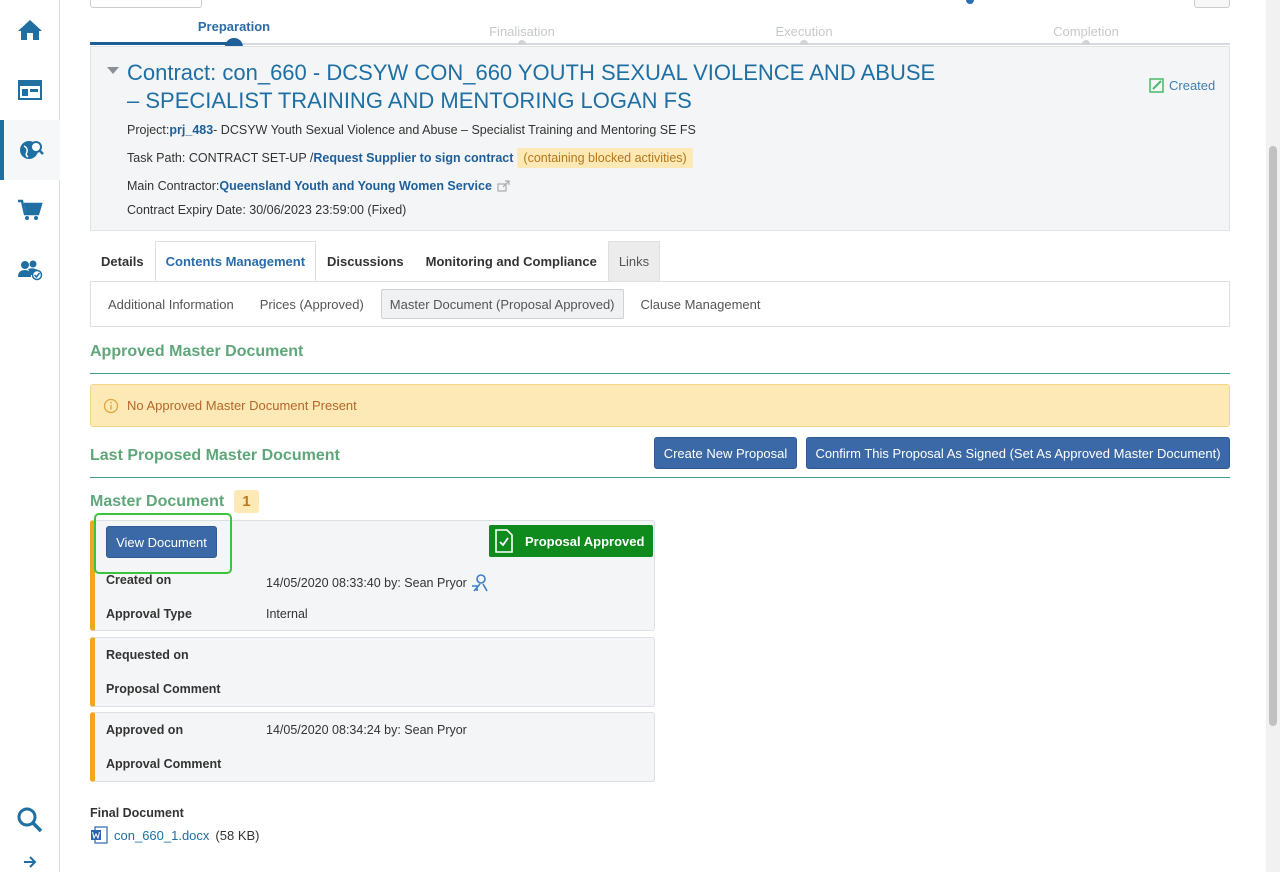 The width and height of the screenshot is (1280, 872). I want to click on edit-status-icon, so click(1156, 85).